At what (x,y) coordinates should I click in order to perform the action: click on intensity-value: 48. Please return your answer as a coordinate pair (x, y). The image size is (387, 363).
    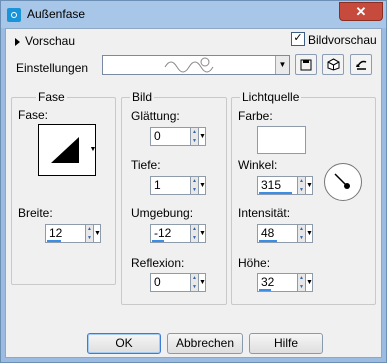
    Looking at the image, I should click on (268, 233).